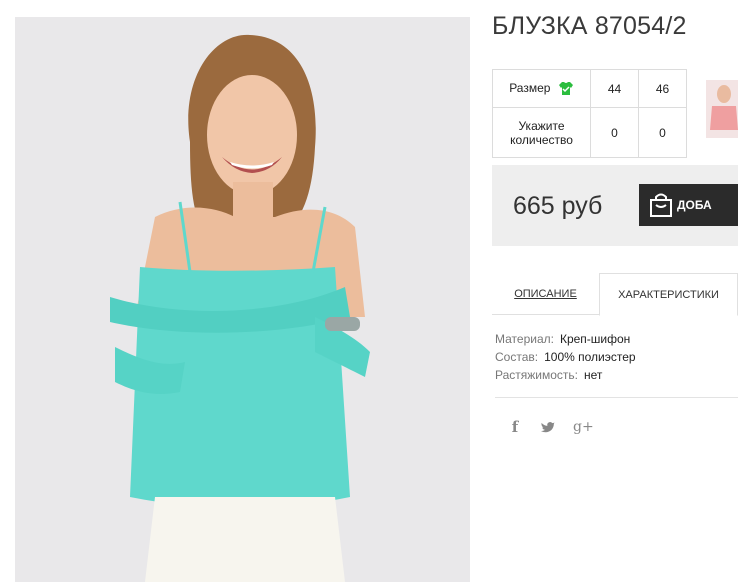 The height and width of the screenshot is (582, 738). I want to click on quantity-46: 0, so click(662, 132).